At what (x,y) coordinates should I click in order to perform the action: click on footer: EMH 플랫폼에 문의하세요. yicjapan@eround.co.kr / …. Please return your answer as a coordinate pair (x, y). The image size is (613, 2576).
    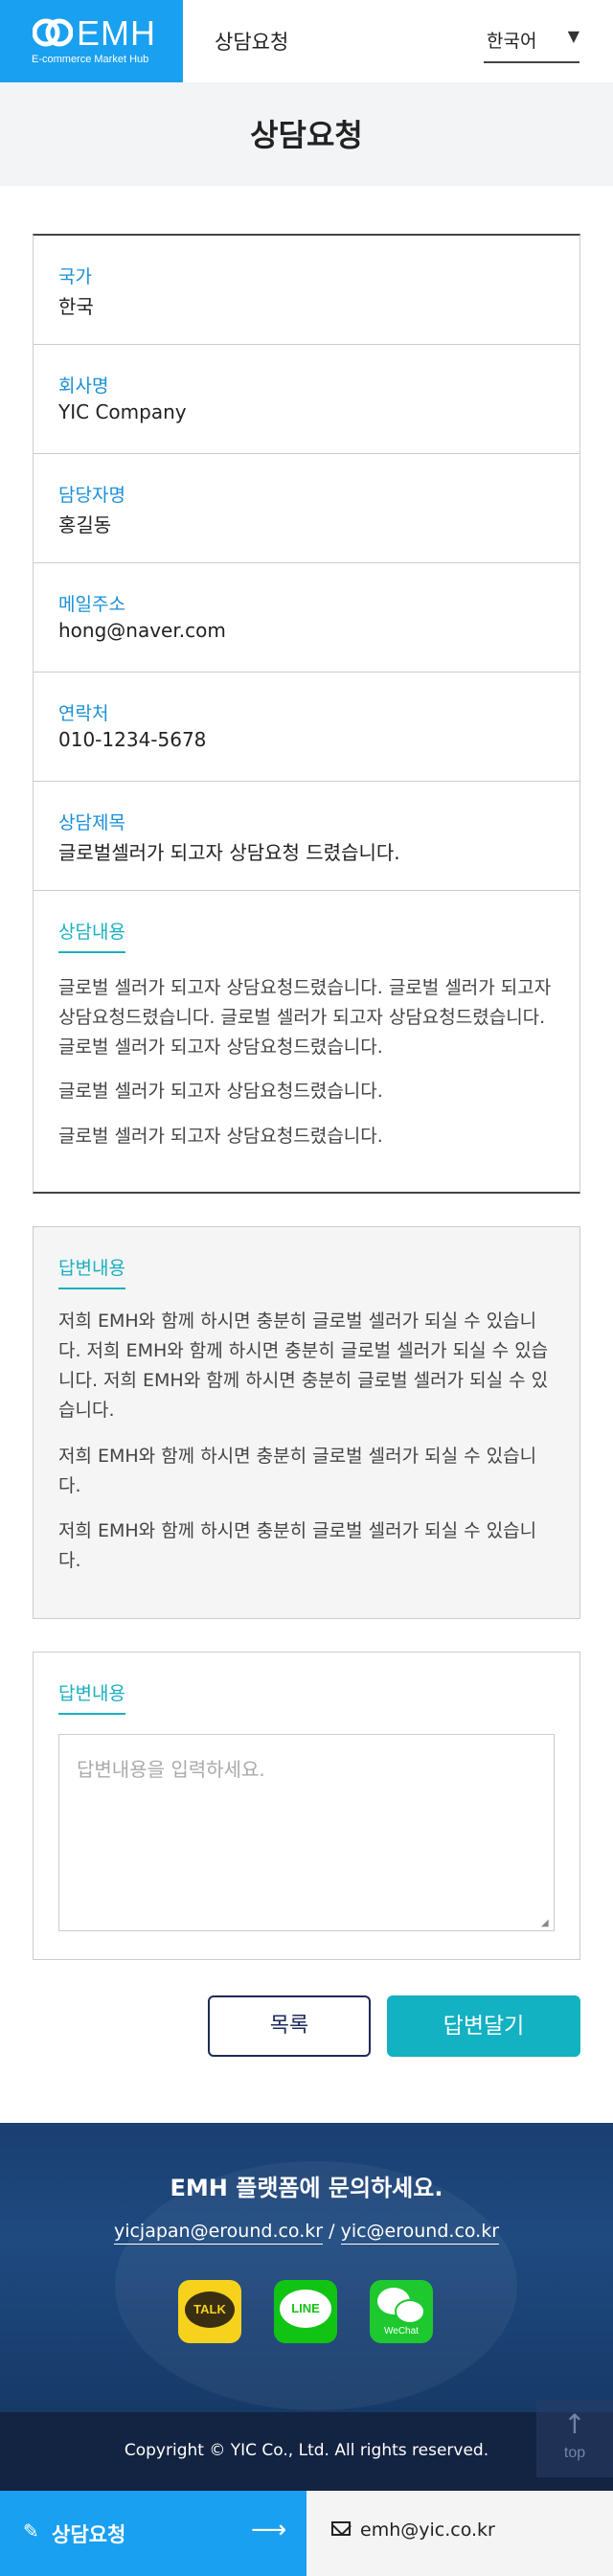
    Looking at the image, I should click on (306, 2267).